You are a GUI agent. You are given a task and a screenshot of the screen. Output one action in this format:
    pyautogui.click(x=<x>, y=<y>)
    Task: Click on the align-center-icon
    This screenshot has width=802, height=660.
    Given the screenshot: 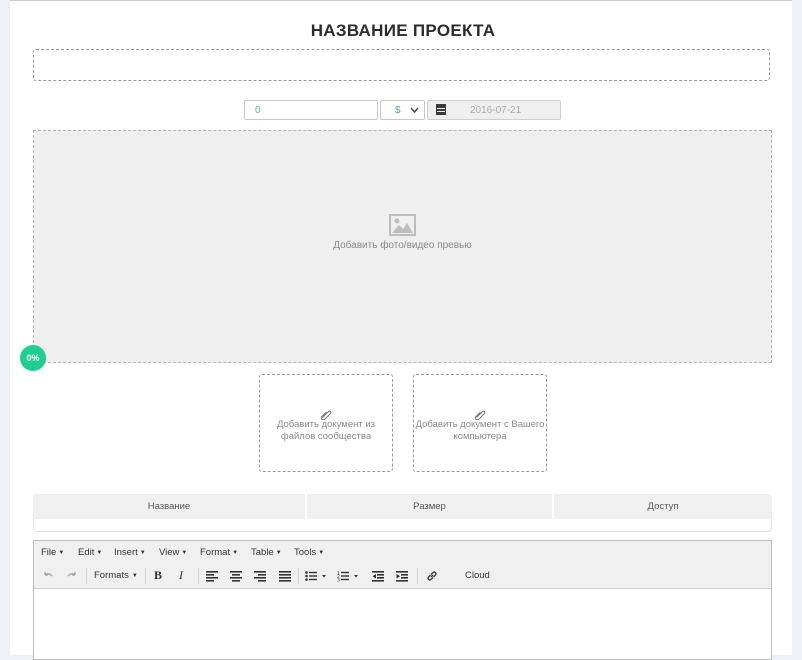 What is the action you would take?
    pyautogui.click(x=236, y=576)
    